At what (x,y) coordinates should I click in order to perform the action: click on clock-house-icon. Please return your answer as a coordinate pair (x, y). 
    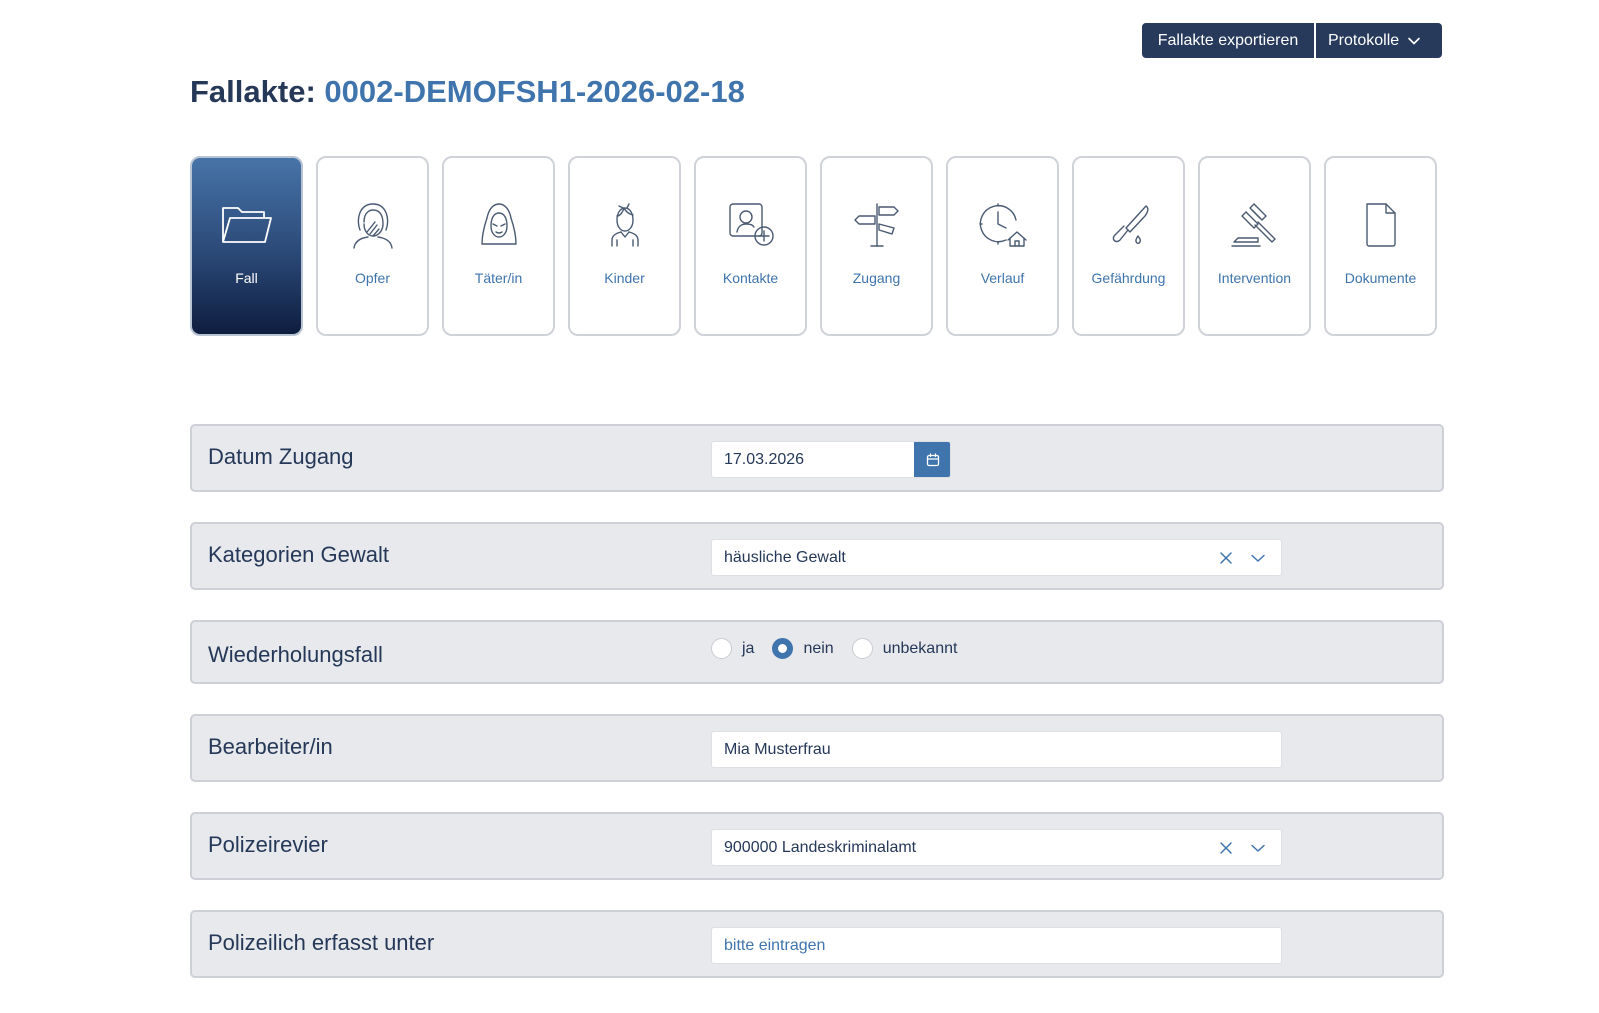
    Looking at the image, I should click on (1002, 225).